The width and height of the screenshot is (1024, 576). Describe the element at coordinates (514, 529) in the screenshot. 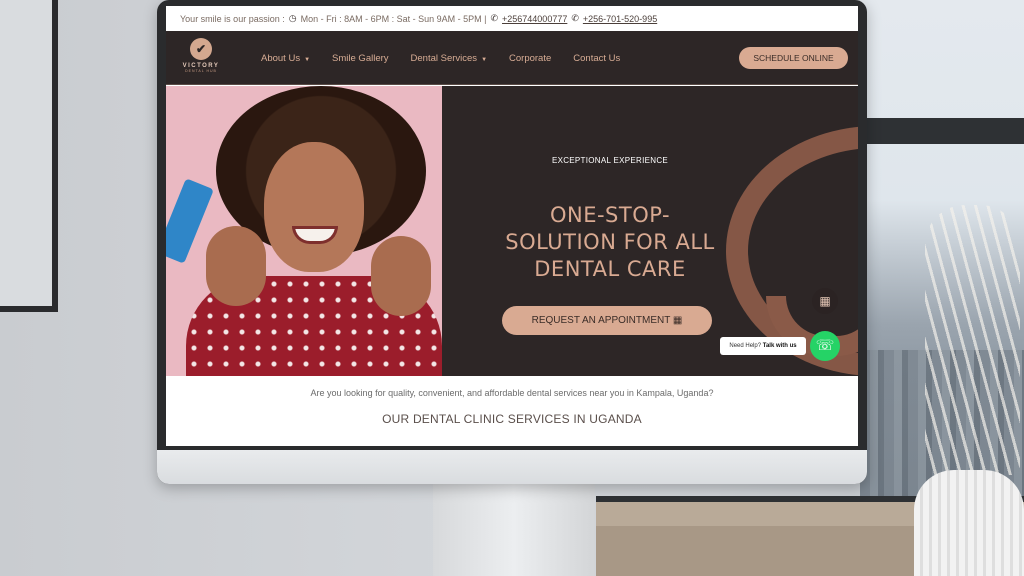

I see `monitor-stand` at that location.